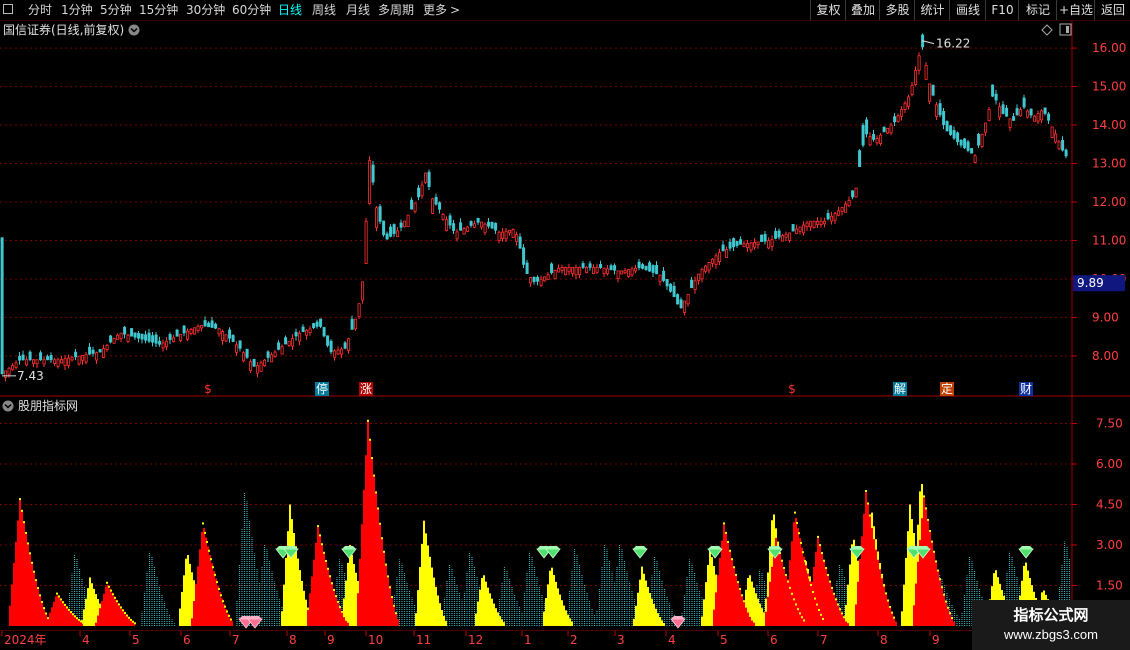 The width and height of the screenshot is (1130, 650). Describe the element at coordinates (251, 10) in the screenshot. I see `period-tab-5: 60分钟` at that location.